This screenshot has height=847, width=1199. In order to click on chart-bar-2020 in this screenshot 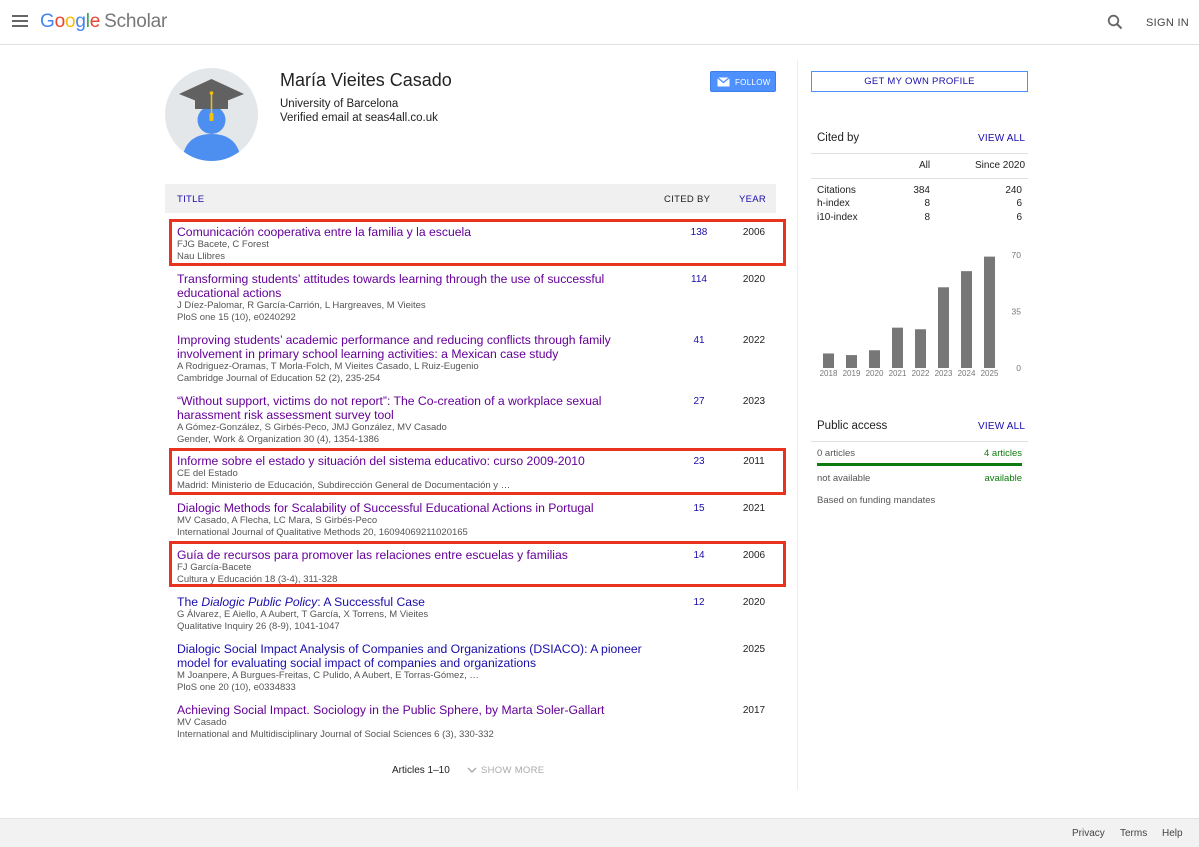, I will do `click(874, 359)`.